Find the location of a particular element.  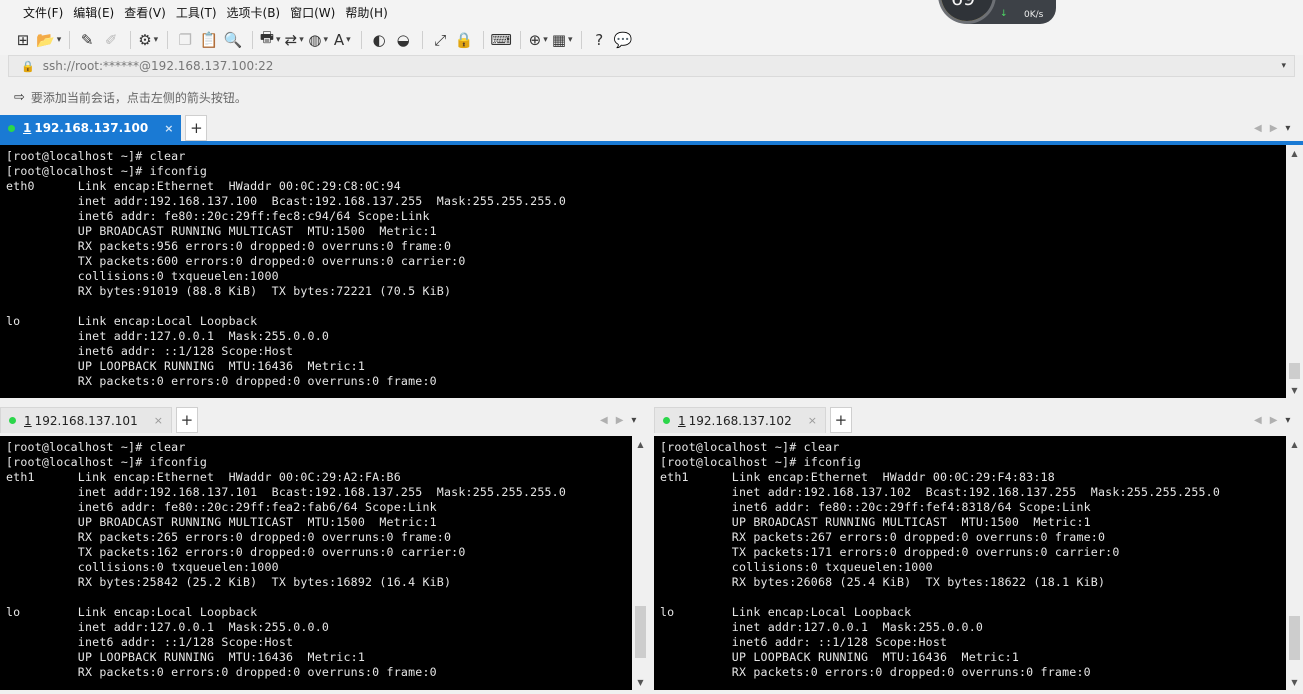

menu-window: 窗口(W) is located at coordinates (312, 12).